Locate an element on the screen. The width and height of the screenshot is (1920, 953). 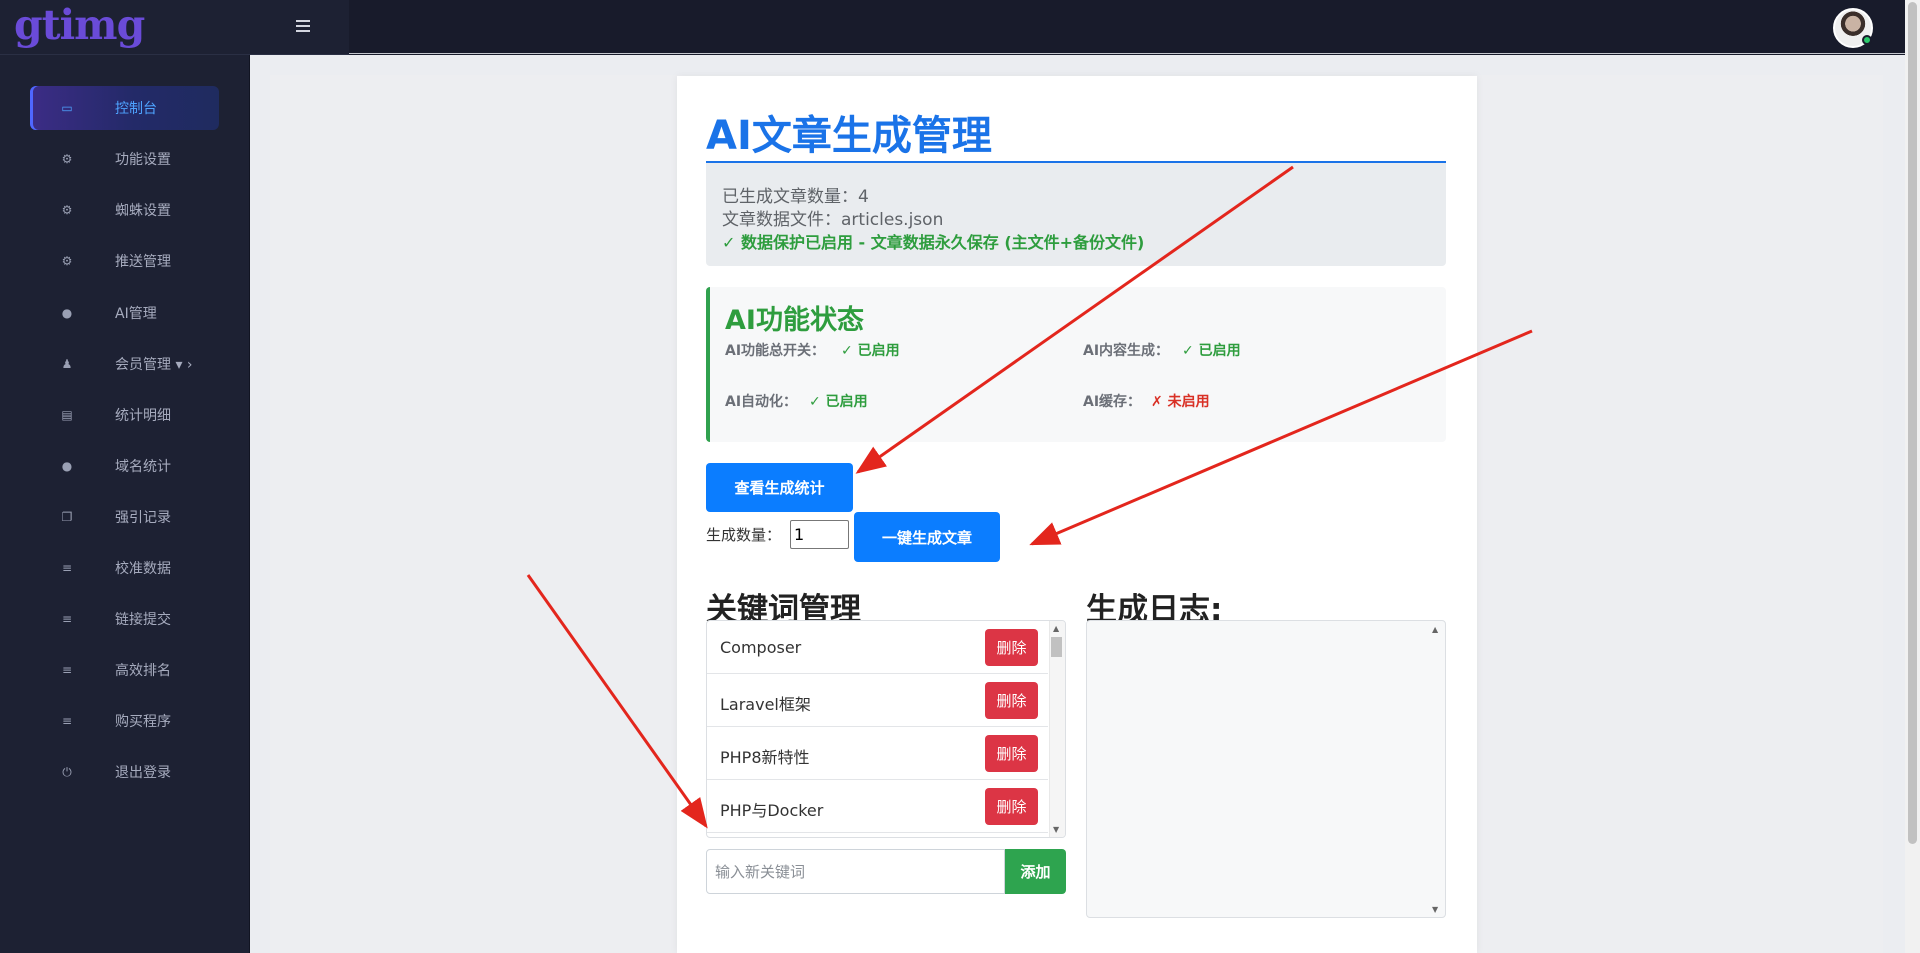
ai-master-switch-value: ✓ 已启用 is located at coordinates (870, 351).